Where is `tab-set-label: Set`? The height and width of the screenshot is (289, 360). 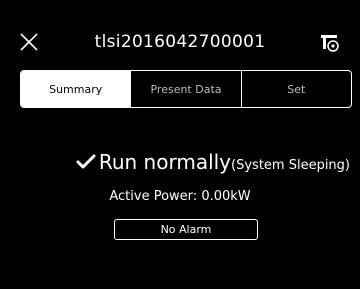 tab-set-label: Set is located at coordinates (296, 89).